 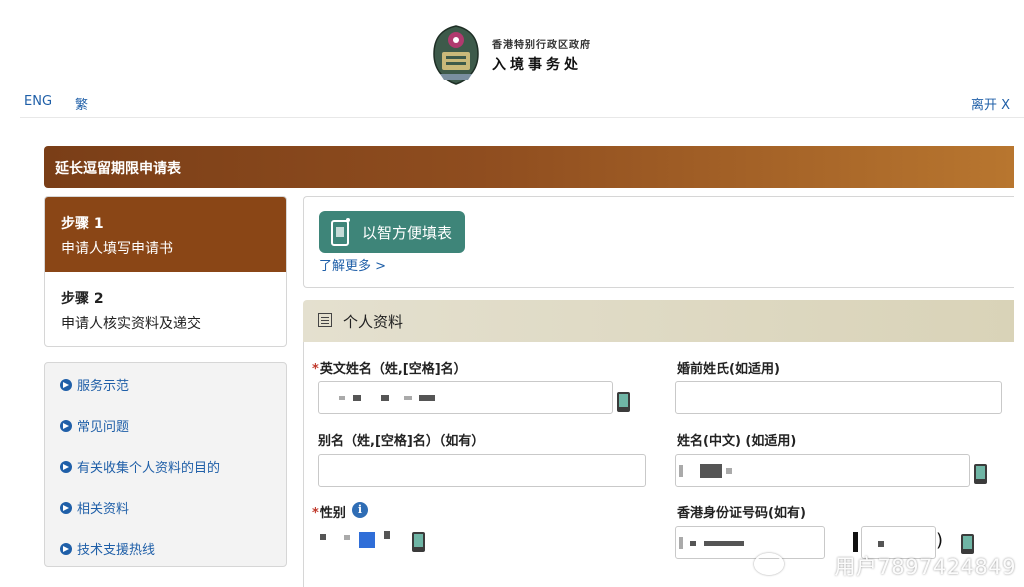 What do you see at coordinates (769, 564) in the screenshot?
I see `weibo-logo-icon` at bounding box center [769, 564].